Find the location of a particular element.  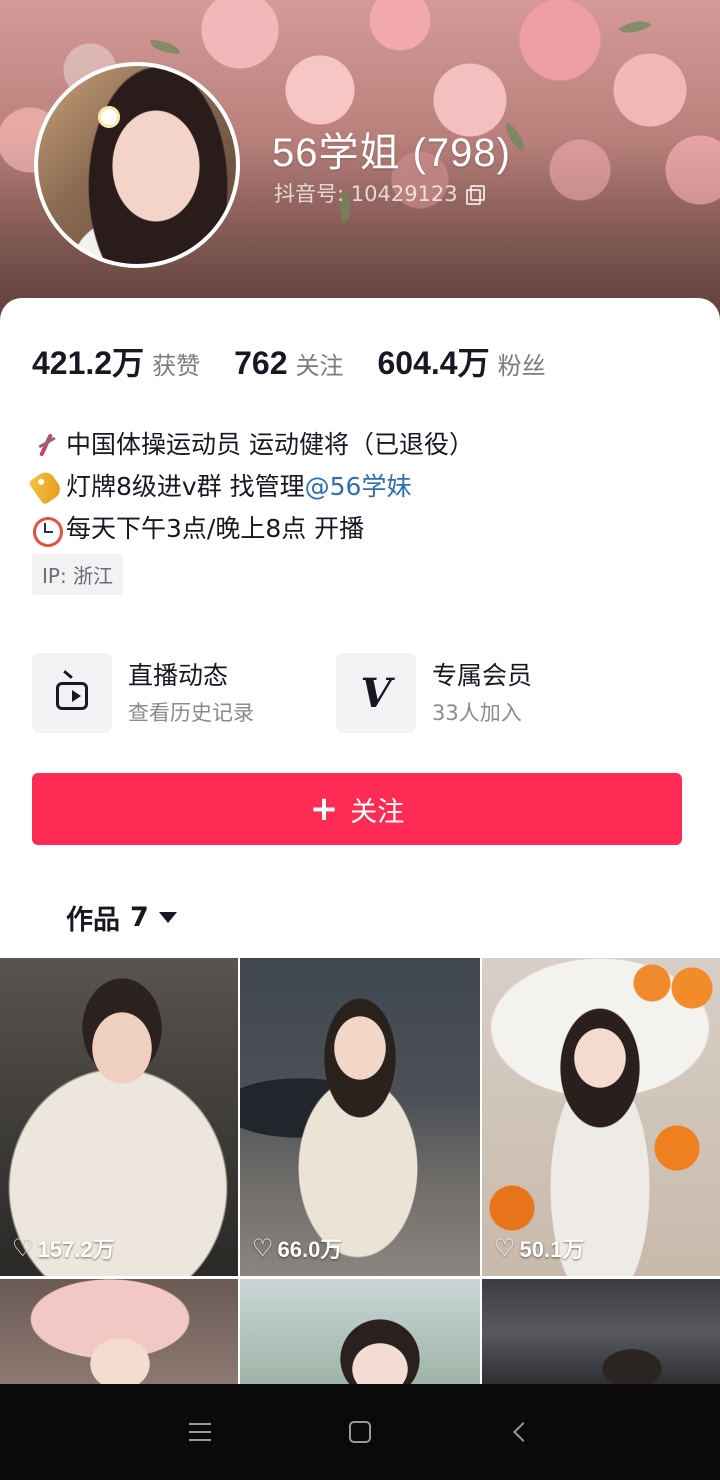

works-count: 7 is located at coordinates (139, 917).